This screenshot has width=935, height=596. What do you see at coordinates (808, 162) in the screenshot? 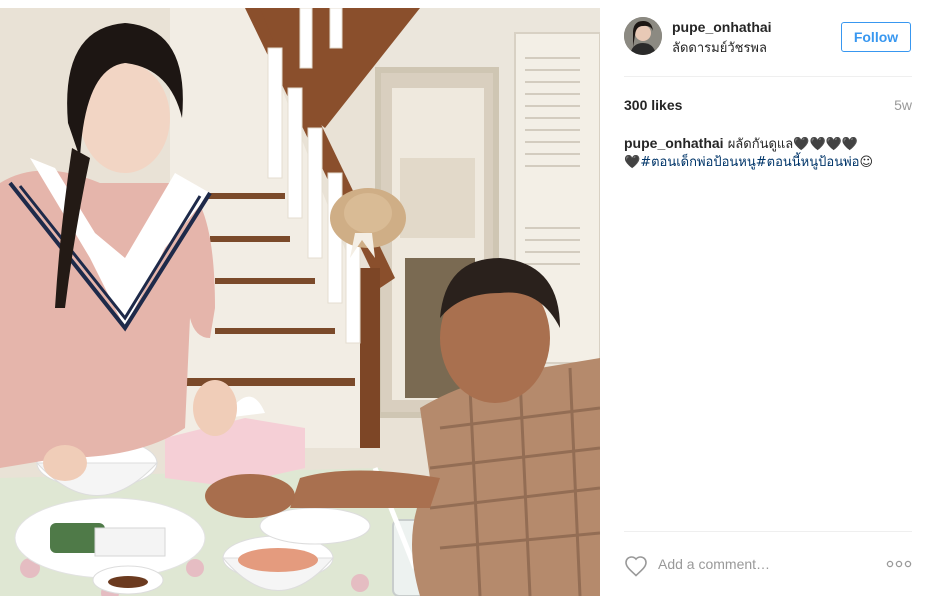
I see `hashtag-link: #ตอนนี้หนูป้อนพ่อ` at bounding box center [808, 162].